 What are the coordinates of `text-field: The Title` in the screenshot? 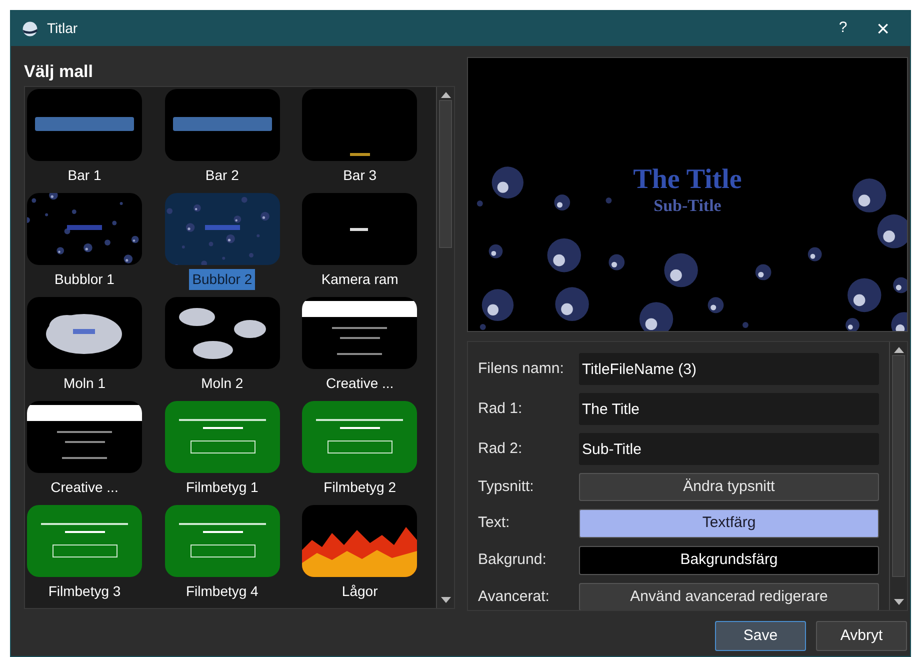 It's located at (729, 409).